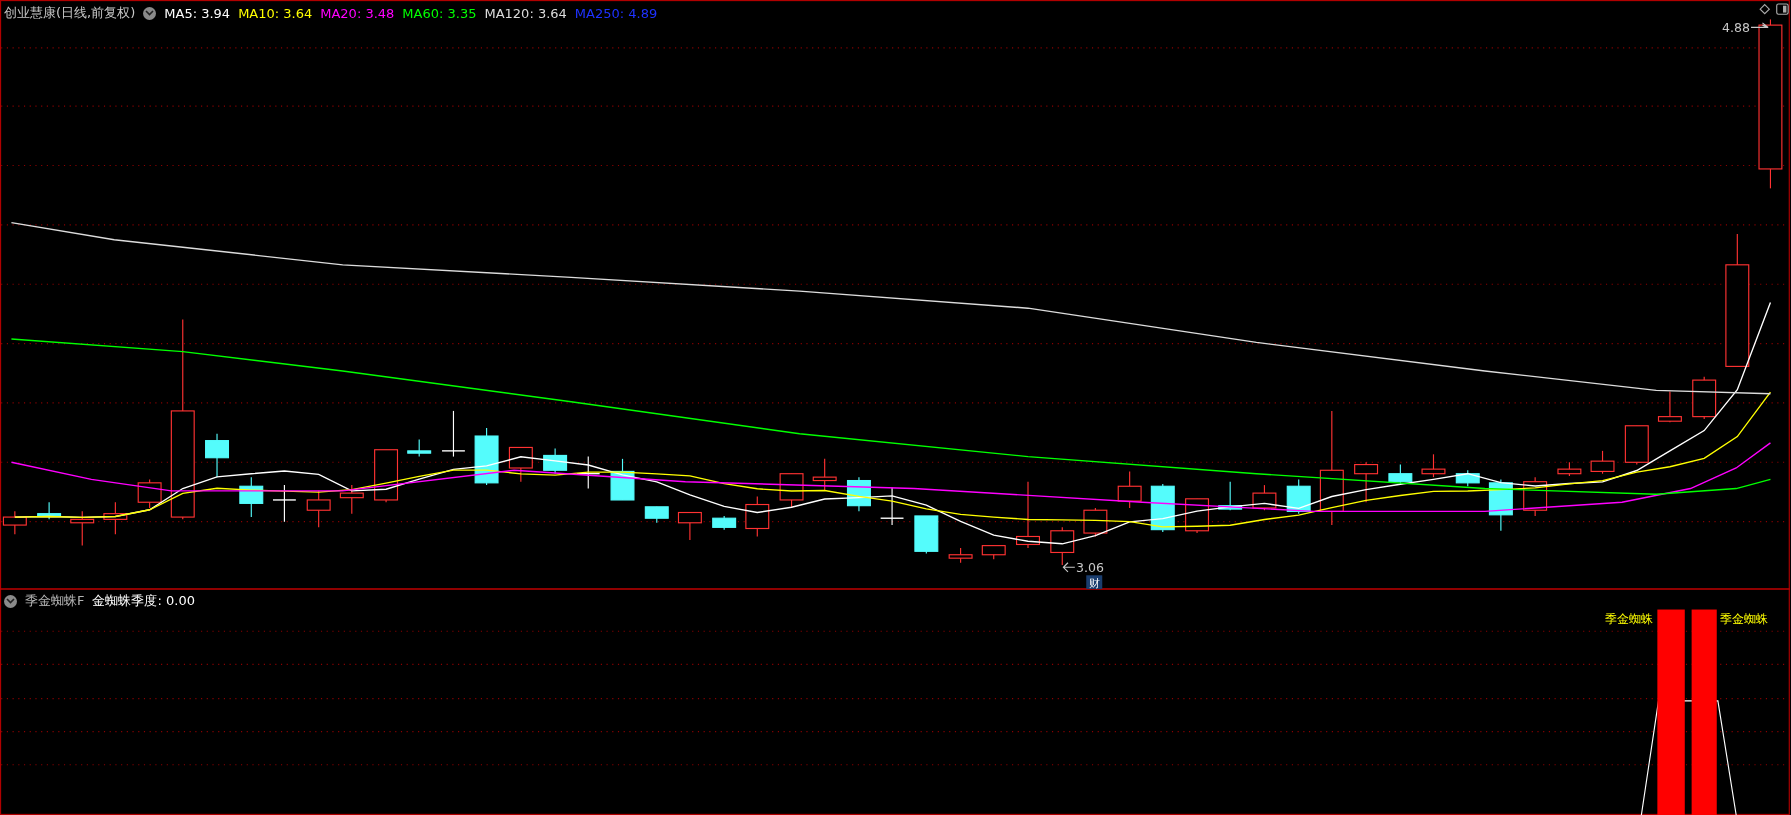 Image resolution: width=1791 pixels, height=815 pixels. What do you see at coordinates (439, 13) in the screenshot?
I see `indicator-value: MA60: 3.35` at bounding box center [439, 13].